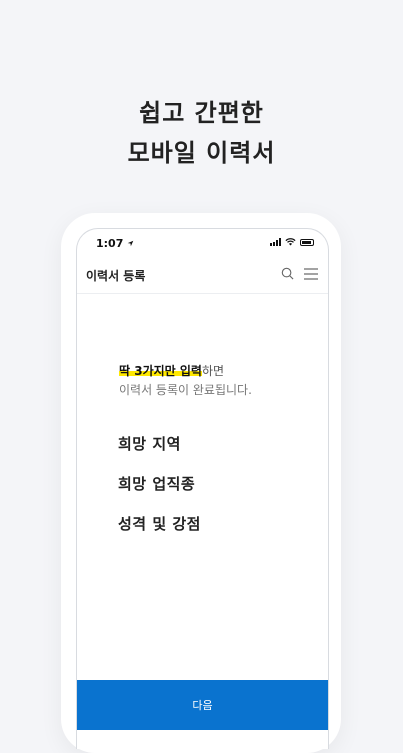  What do you see at coordinates (307, 242) in the screenshot?
I see `battery-icon` at bounding box center [307, 242].